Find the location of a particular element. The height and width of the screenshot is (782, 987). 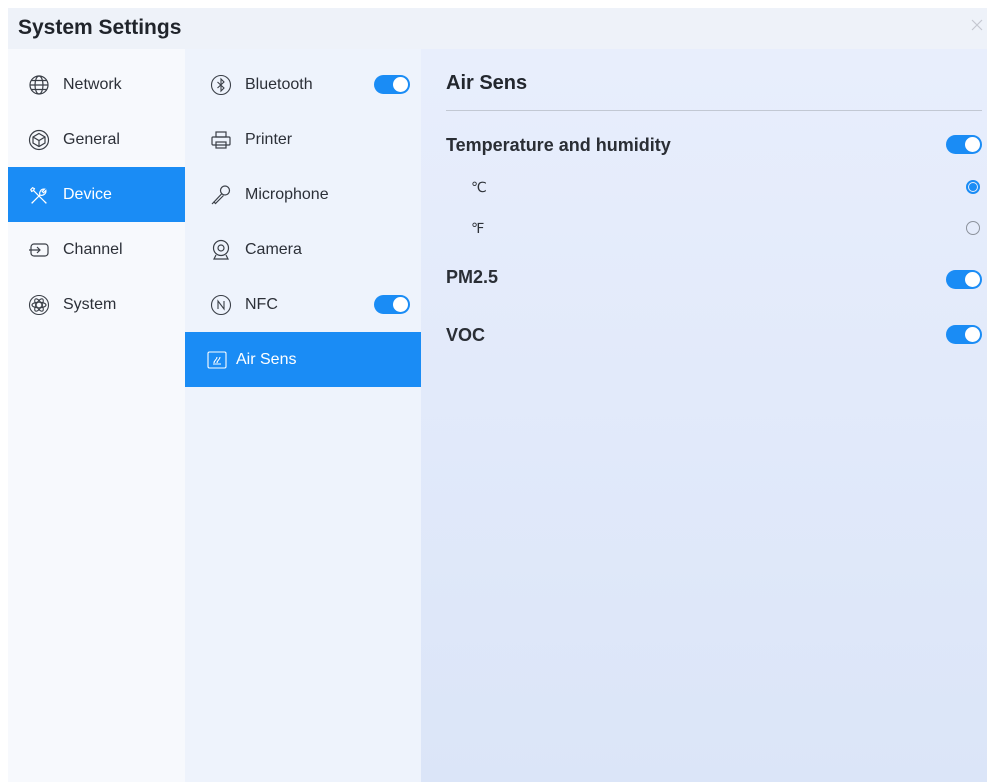

nav-label-channel: Channel is located at coordinates (93, 249).